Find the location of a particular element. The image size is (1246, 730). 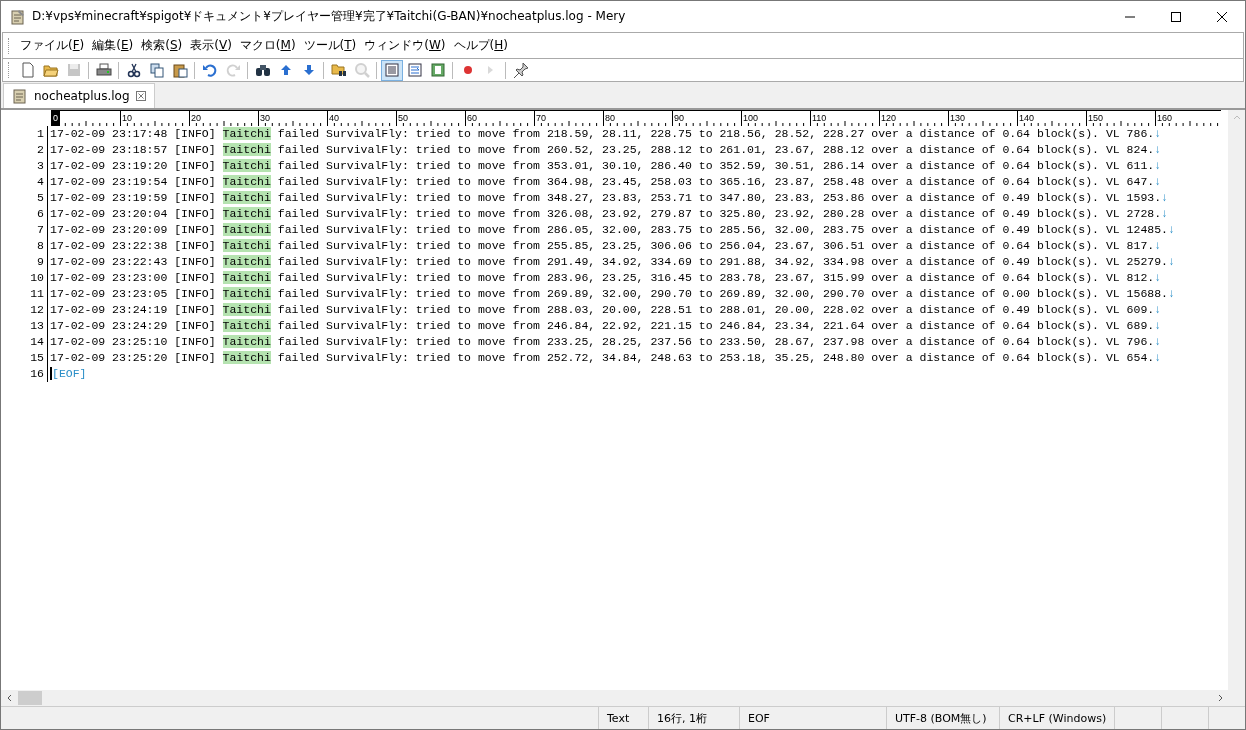

tab-label: nocheatplus.log is located at coordinates (82, 96).